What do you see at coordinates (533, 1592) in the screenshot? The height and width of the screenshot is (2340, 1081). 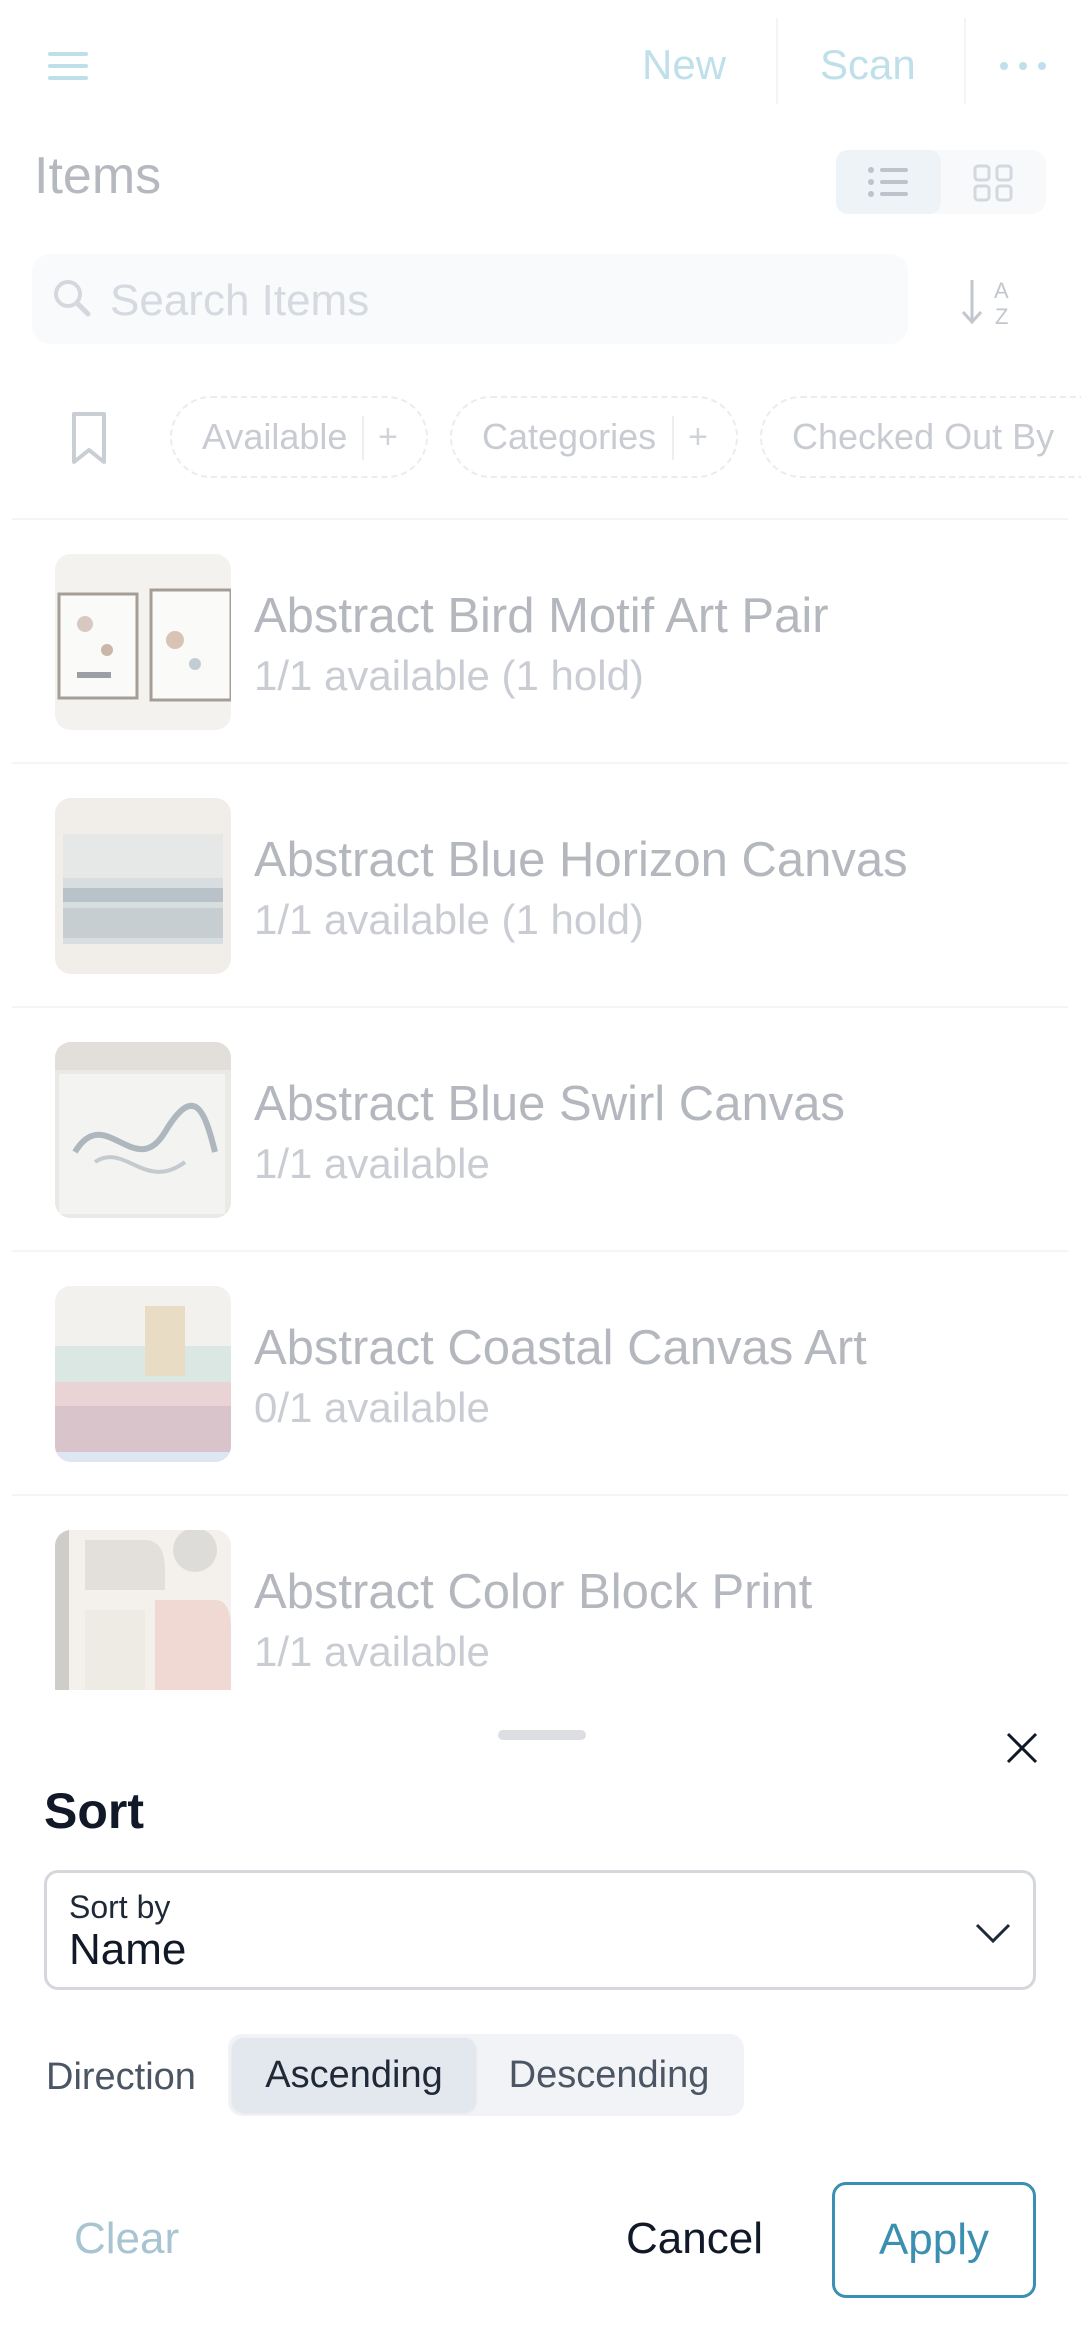 I see `item-name: Abstract Color Block Print` at bounding box center [533, 1592].